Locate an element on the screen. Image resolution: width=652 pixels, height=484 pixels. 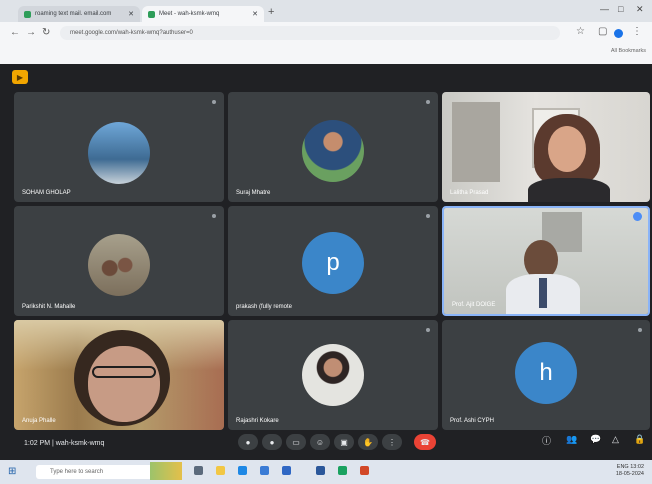
store-icon is located at coordinates (264, 470).